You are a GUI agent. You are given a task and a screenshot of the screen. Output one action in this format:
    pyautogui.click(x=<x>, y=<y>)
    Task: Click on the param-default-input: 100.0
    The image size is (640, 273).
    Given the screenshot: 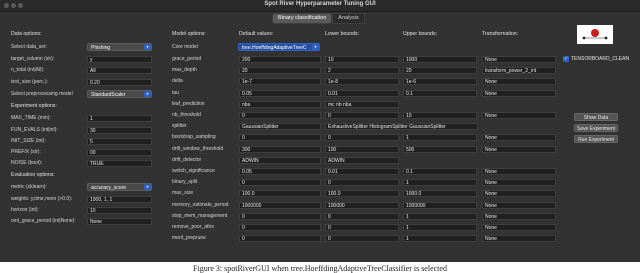 What is the action you would take?
    pyautogui.click(x=280, y=193)
    